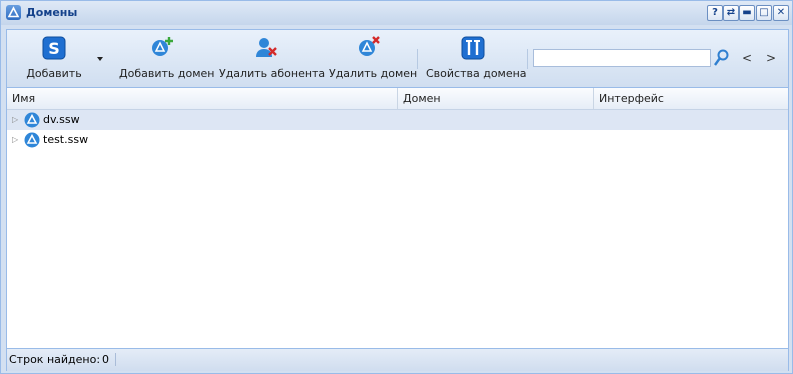  Describe the element at coordinates (747, 58) in the screenshot. I see `prev-page-icon: <` at that location.